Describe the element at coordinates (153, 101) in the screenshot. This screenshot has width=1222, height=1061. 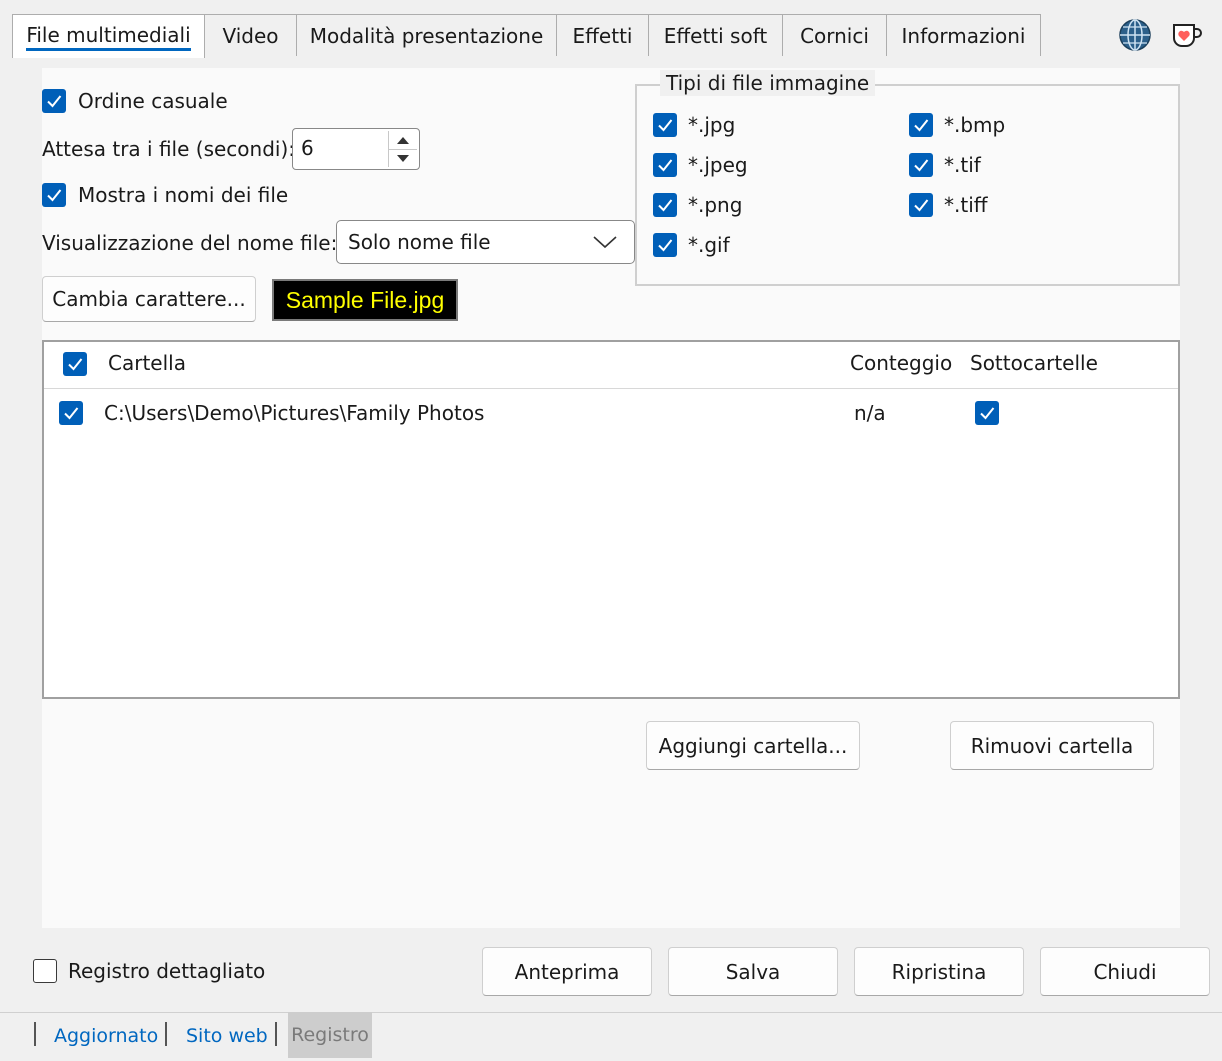
I see `random-order-label: Ordine casuale` at that location.